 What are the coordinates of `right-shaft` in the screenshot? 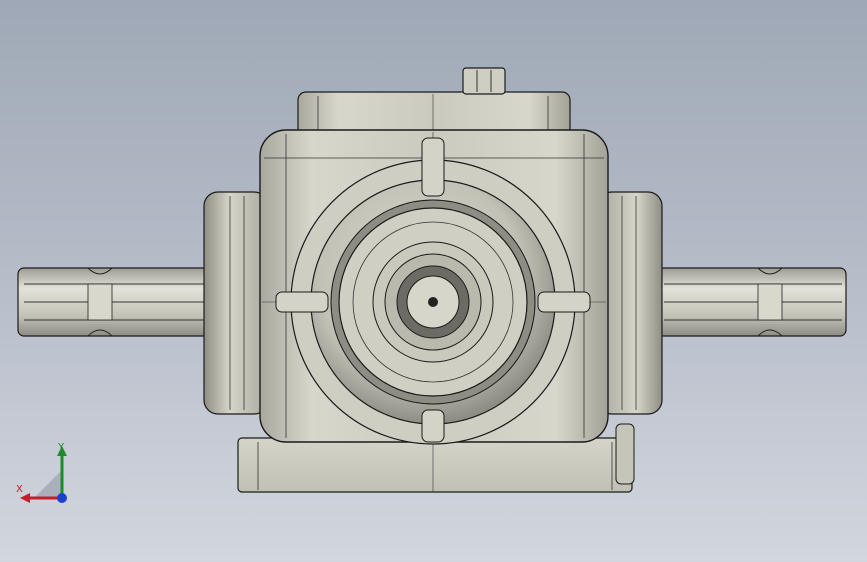 It's located at (752, 302).